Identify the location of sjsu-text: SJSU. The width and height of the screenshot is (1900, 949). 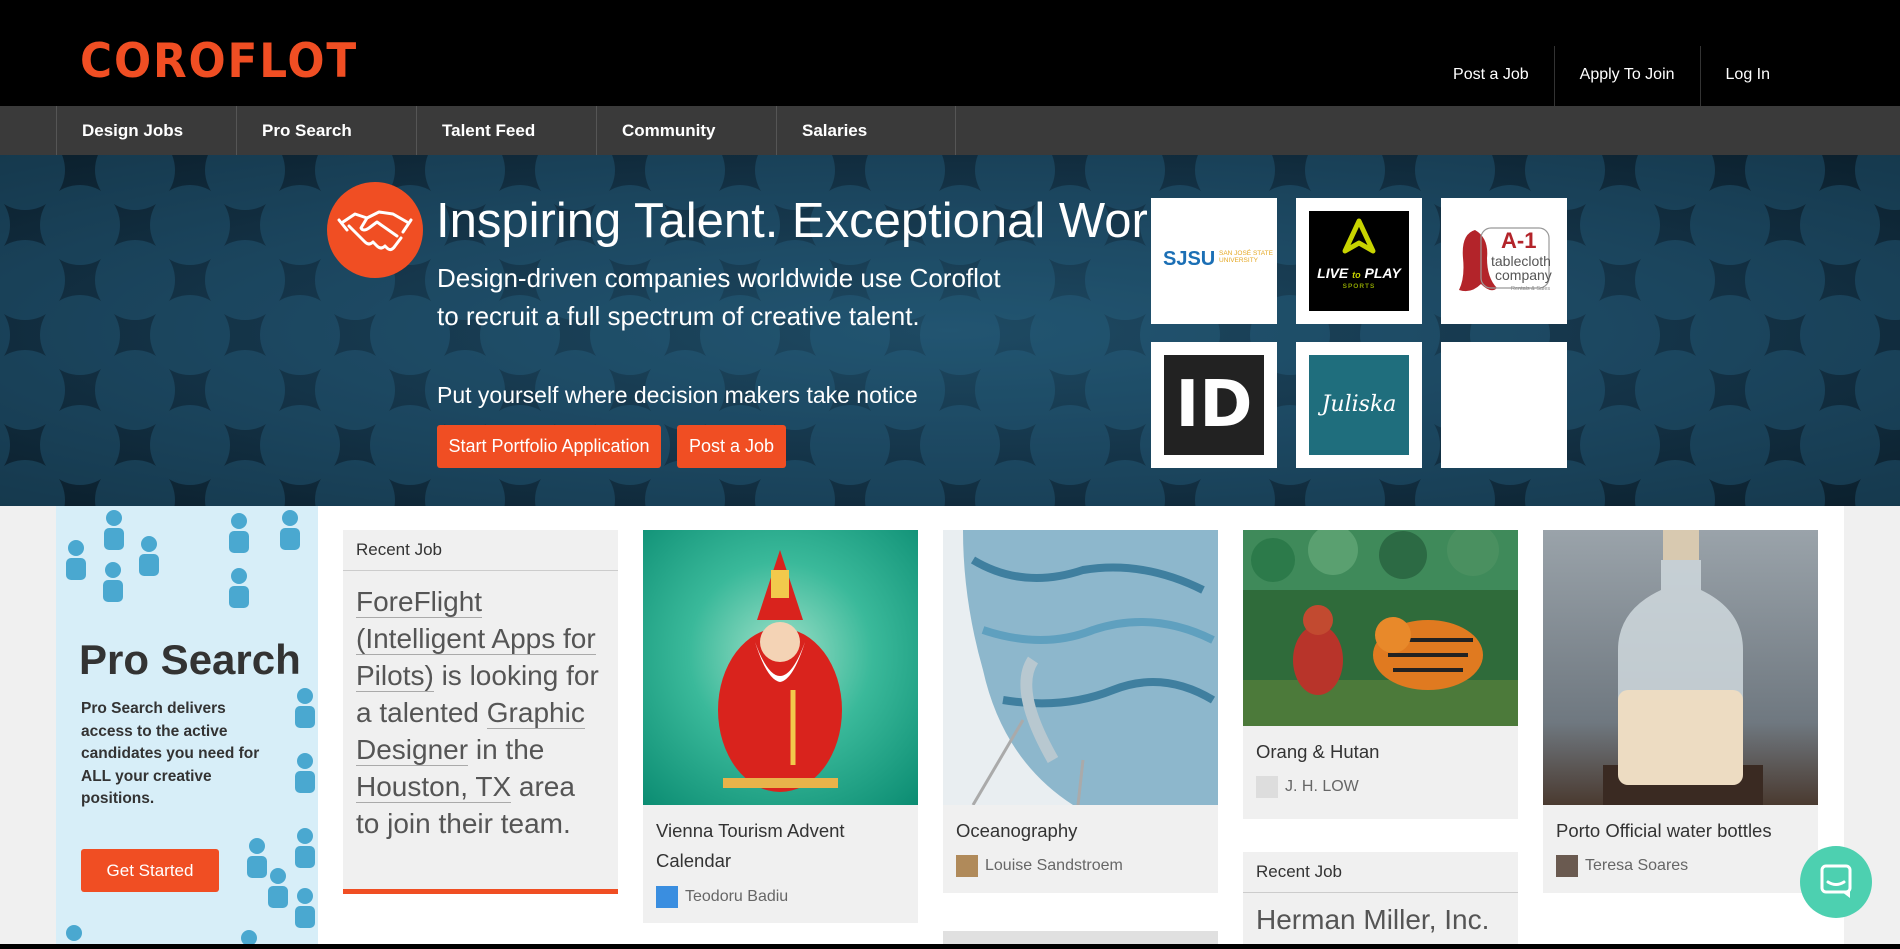
(1189, 259).